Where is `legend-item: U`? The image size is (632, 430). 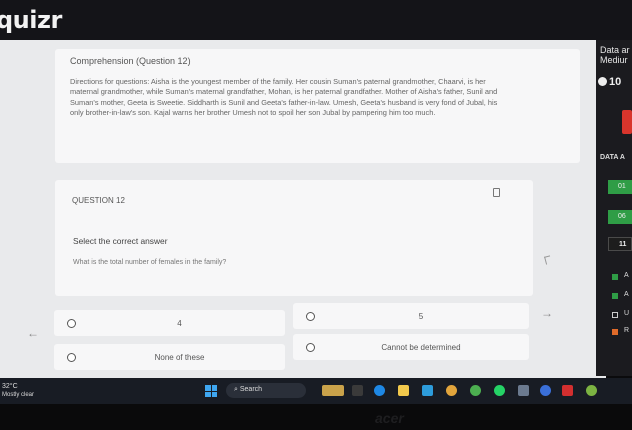 legend-item: U is located at coordinates (622, 315).